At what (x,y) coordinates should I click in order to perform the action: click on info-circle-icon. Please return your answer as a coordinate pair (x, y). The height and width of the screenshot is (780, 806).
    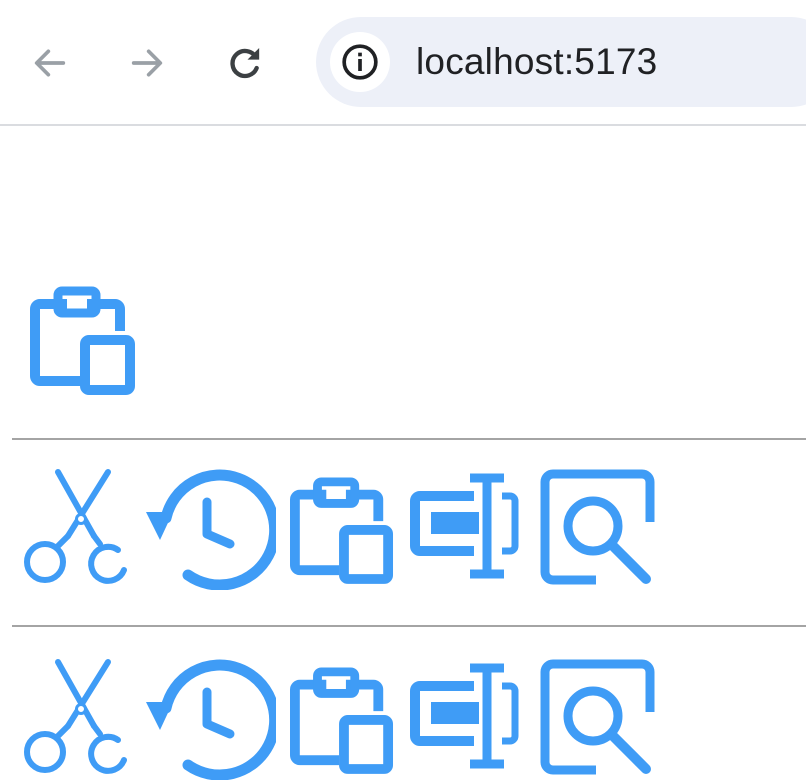
    Looking at the image, I should click on (360, 62).